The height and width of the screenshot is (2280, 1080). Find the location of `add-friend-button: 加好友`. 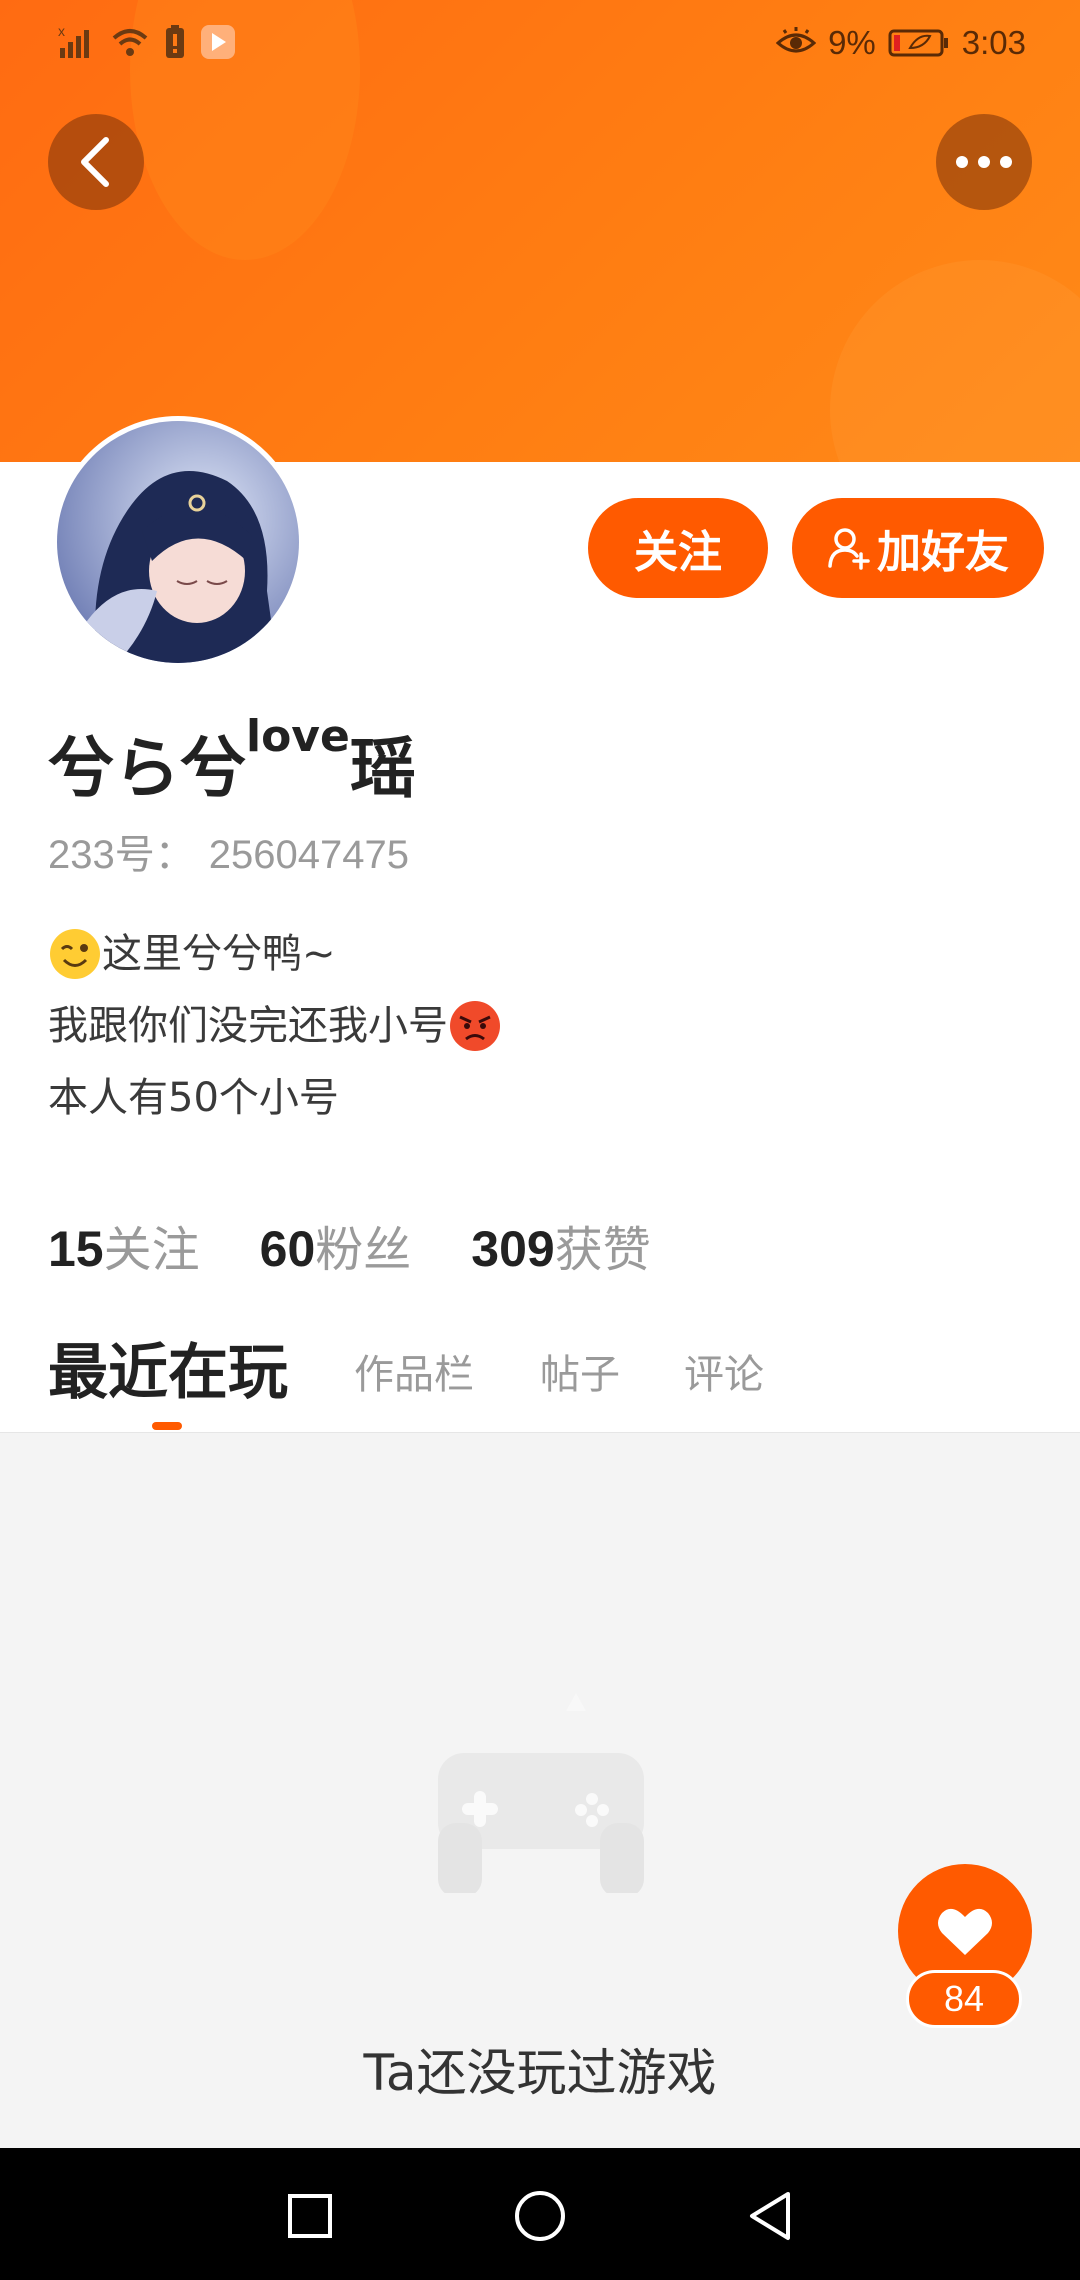

add-friend-button: 加好友 is located at coordinates (918, 548).